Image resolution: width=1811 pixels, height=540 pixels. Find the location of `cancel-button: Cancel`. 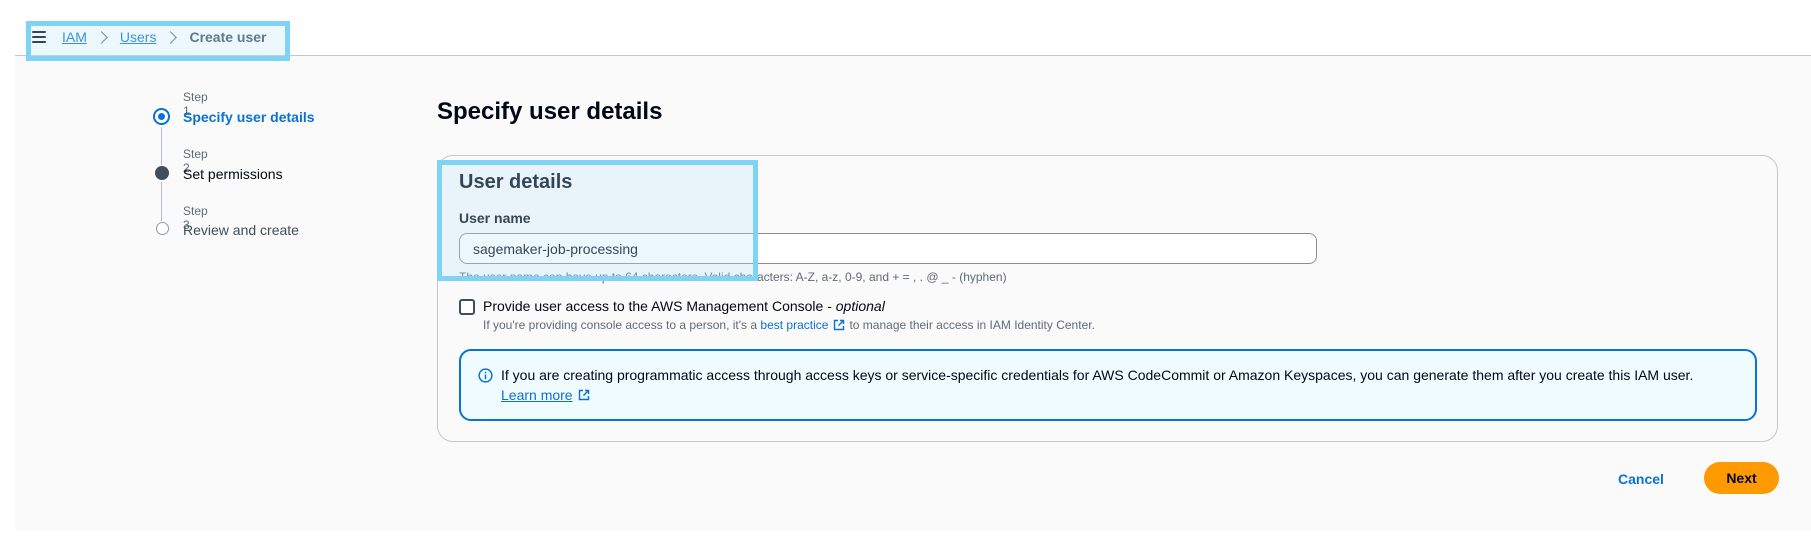

cancel-button: Cancel is located at coordinates (1641, 479).